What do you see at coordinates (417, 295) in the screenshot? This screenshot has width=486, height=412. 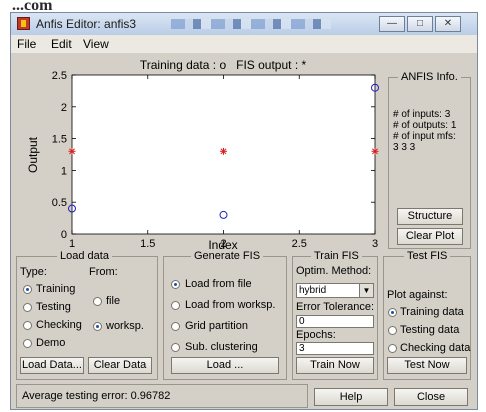 I see `plot-against-label: Plot against:` at bounding box center [417, 295].